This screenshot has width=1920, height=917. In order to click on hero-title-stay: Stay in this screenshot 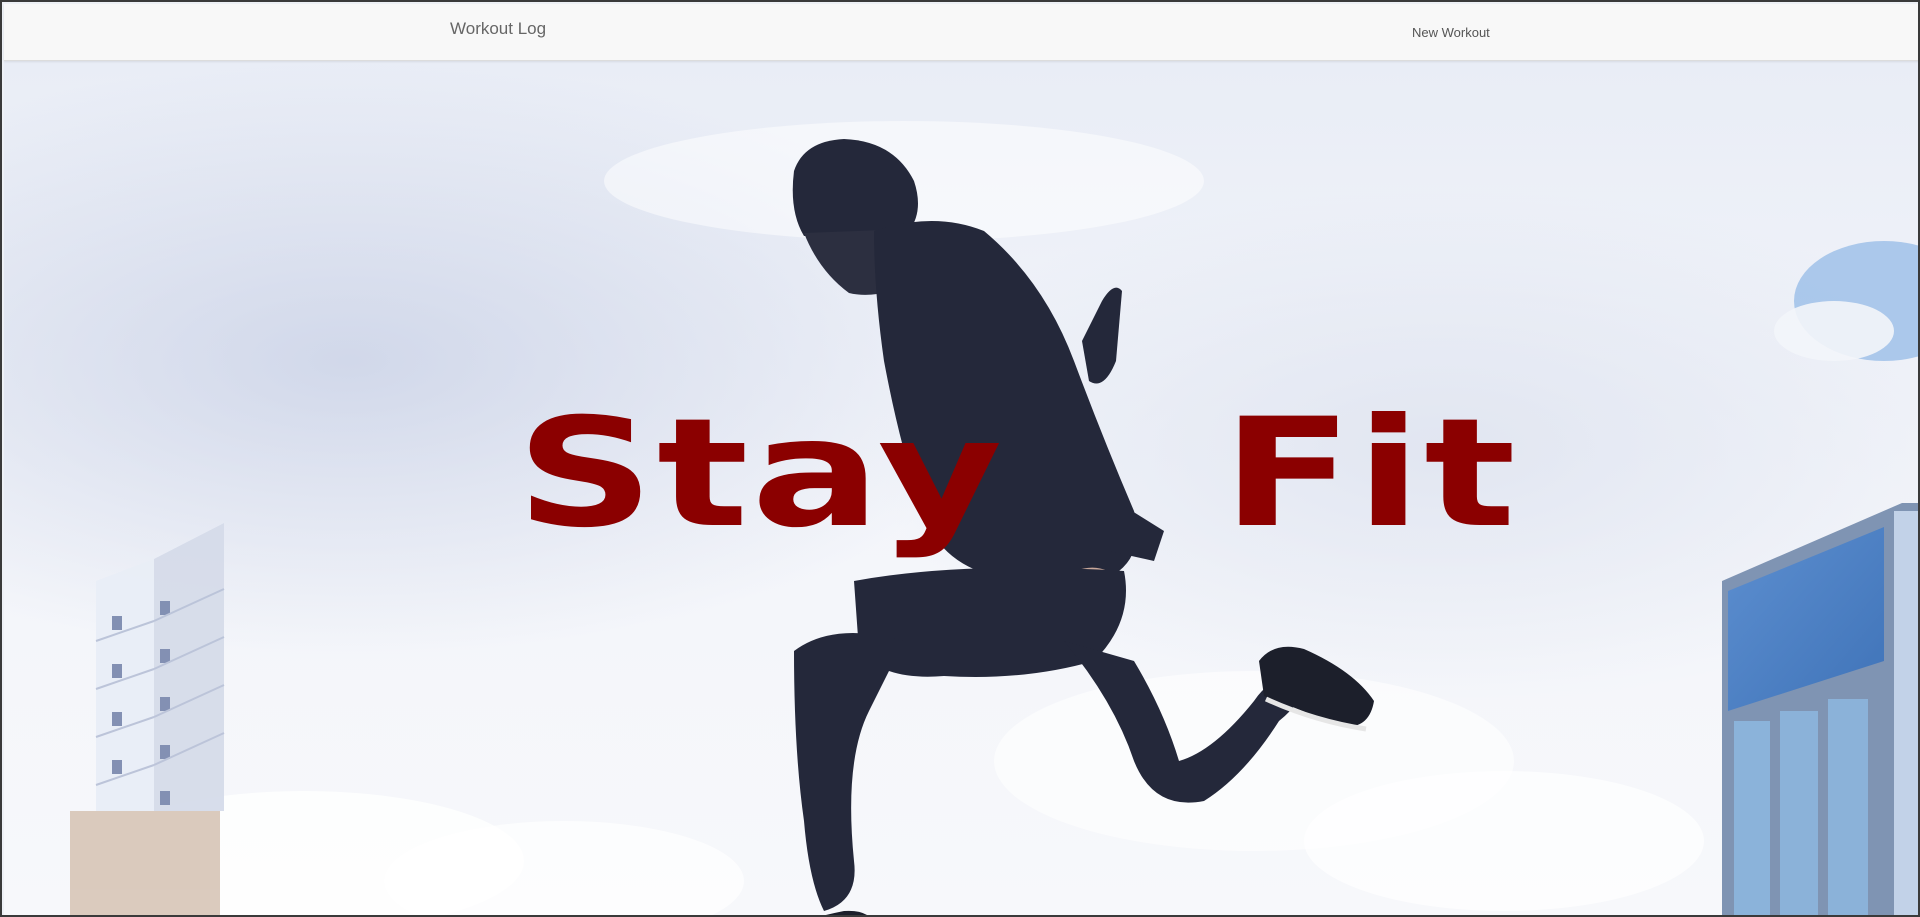, I will do `click(761, 474)`.